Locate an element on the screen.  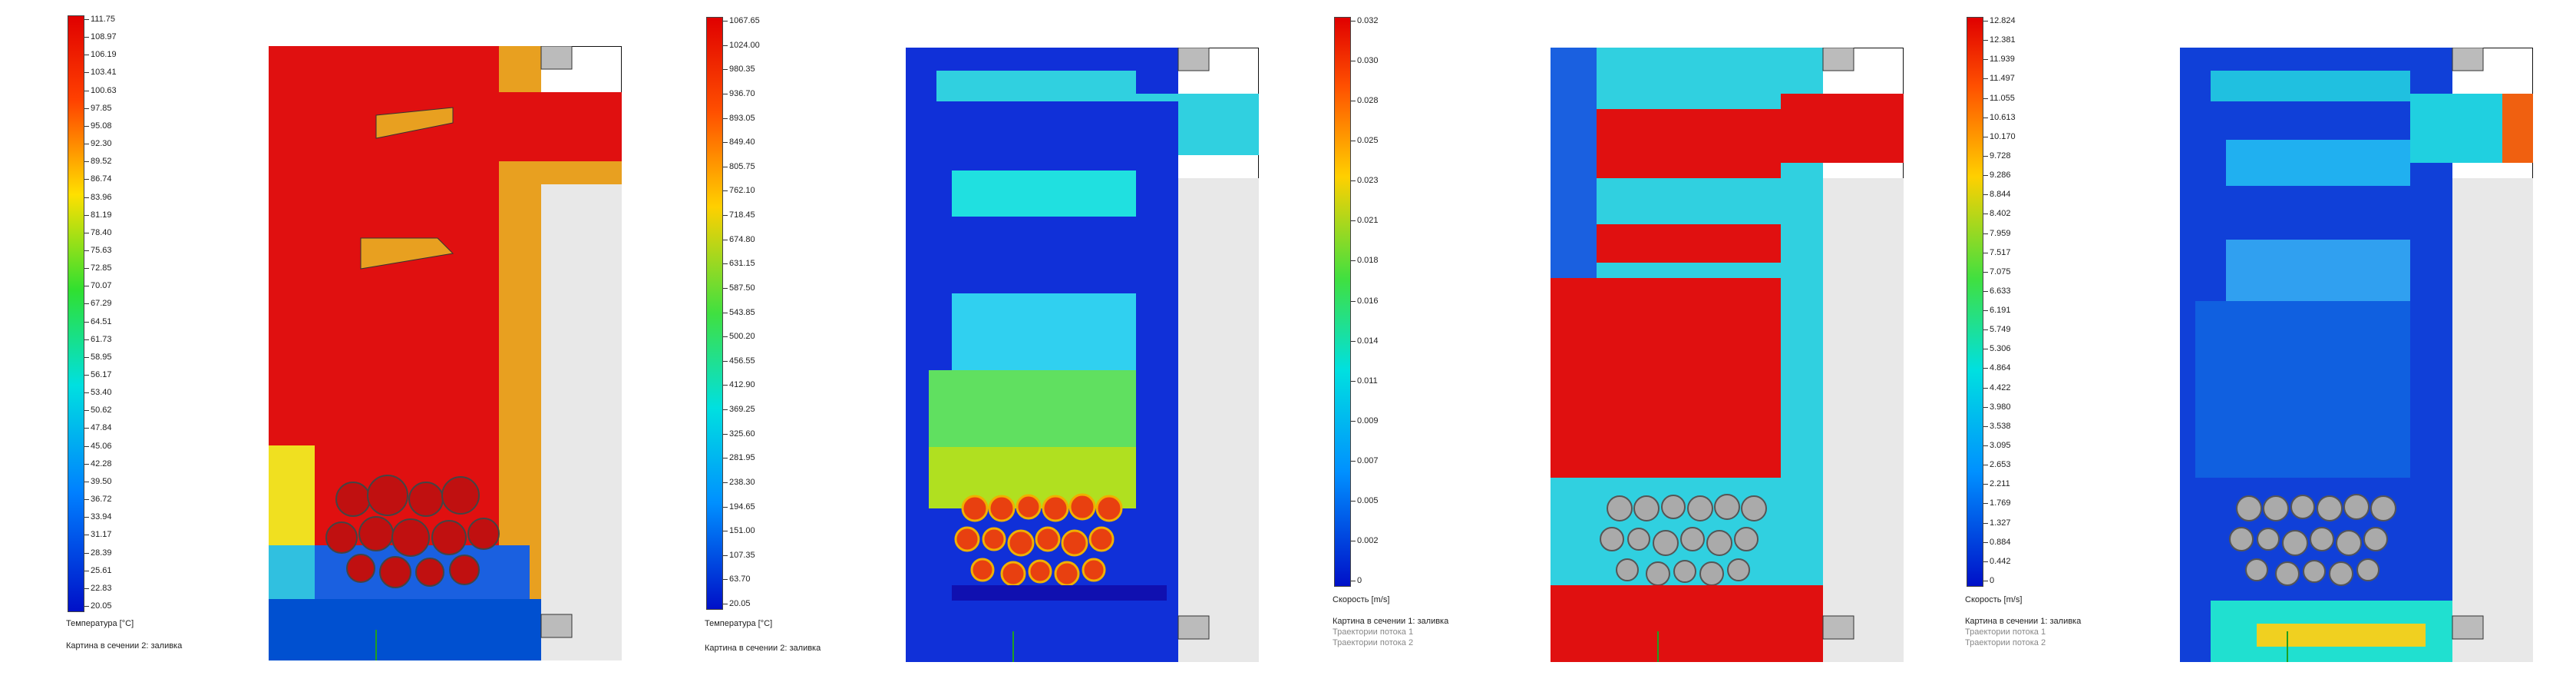
colorbar-tick-label: 33.94 is located at coordinates (98, 517).